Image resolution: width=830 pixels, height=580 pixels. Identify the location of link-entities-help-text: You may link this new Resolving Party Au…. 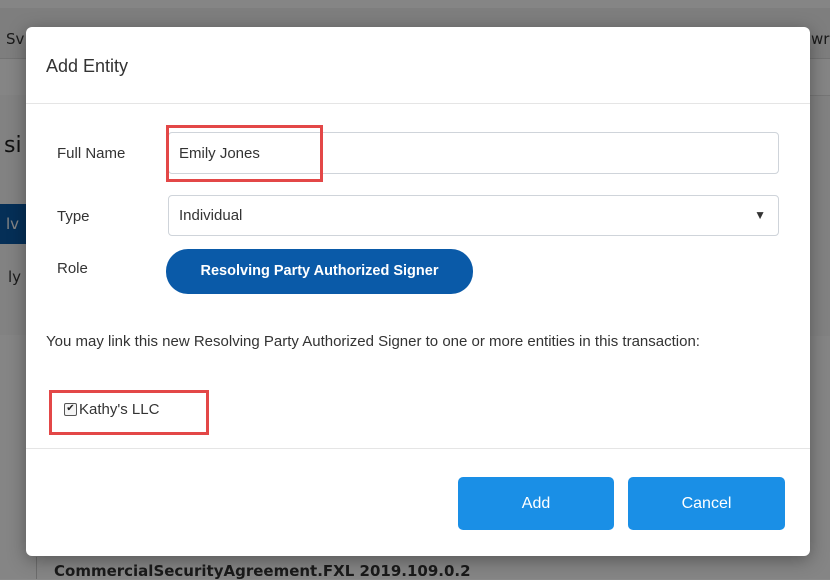
(373, 341).